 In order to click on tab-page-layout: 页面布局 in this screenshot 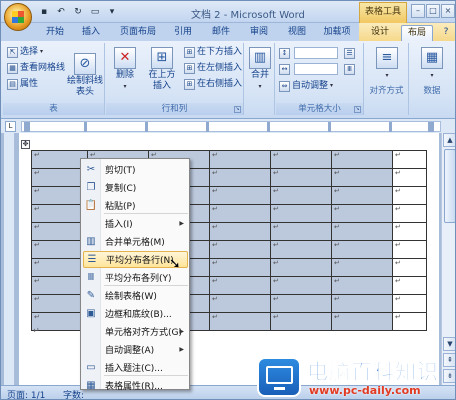, I will do `click(138, 33)`.